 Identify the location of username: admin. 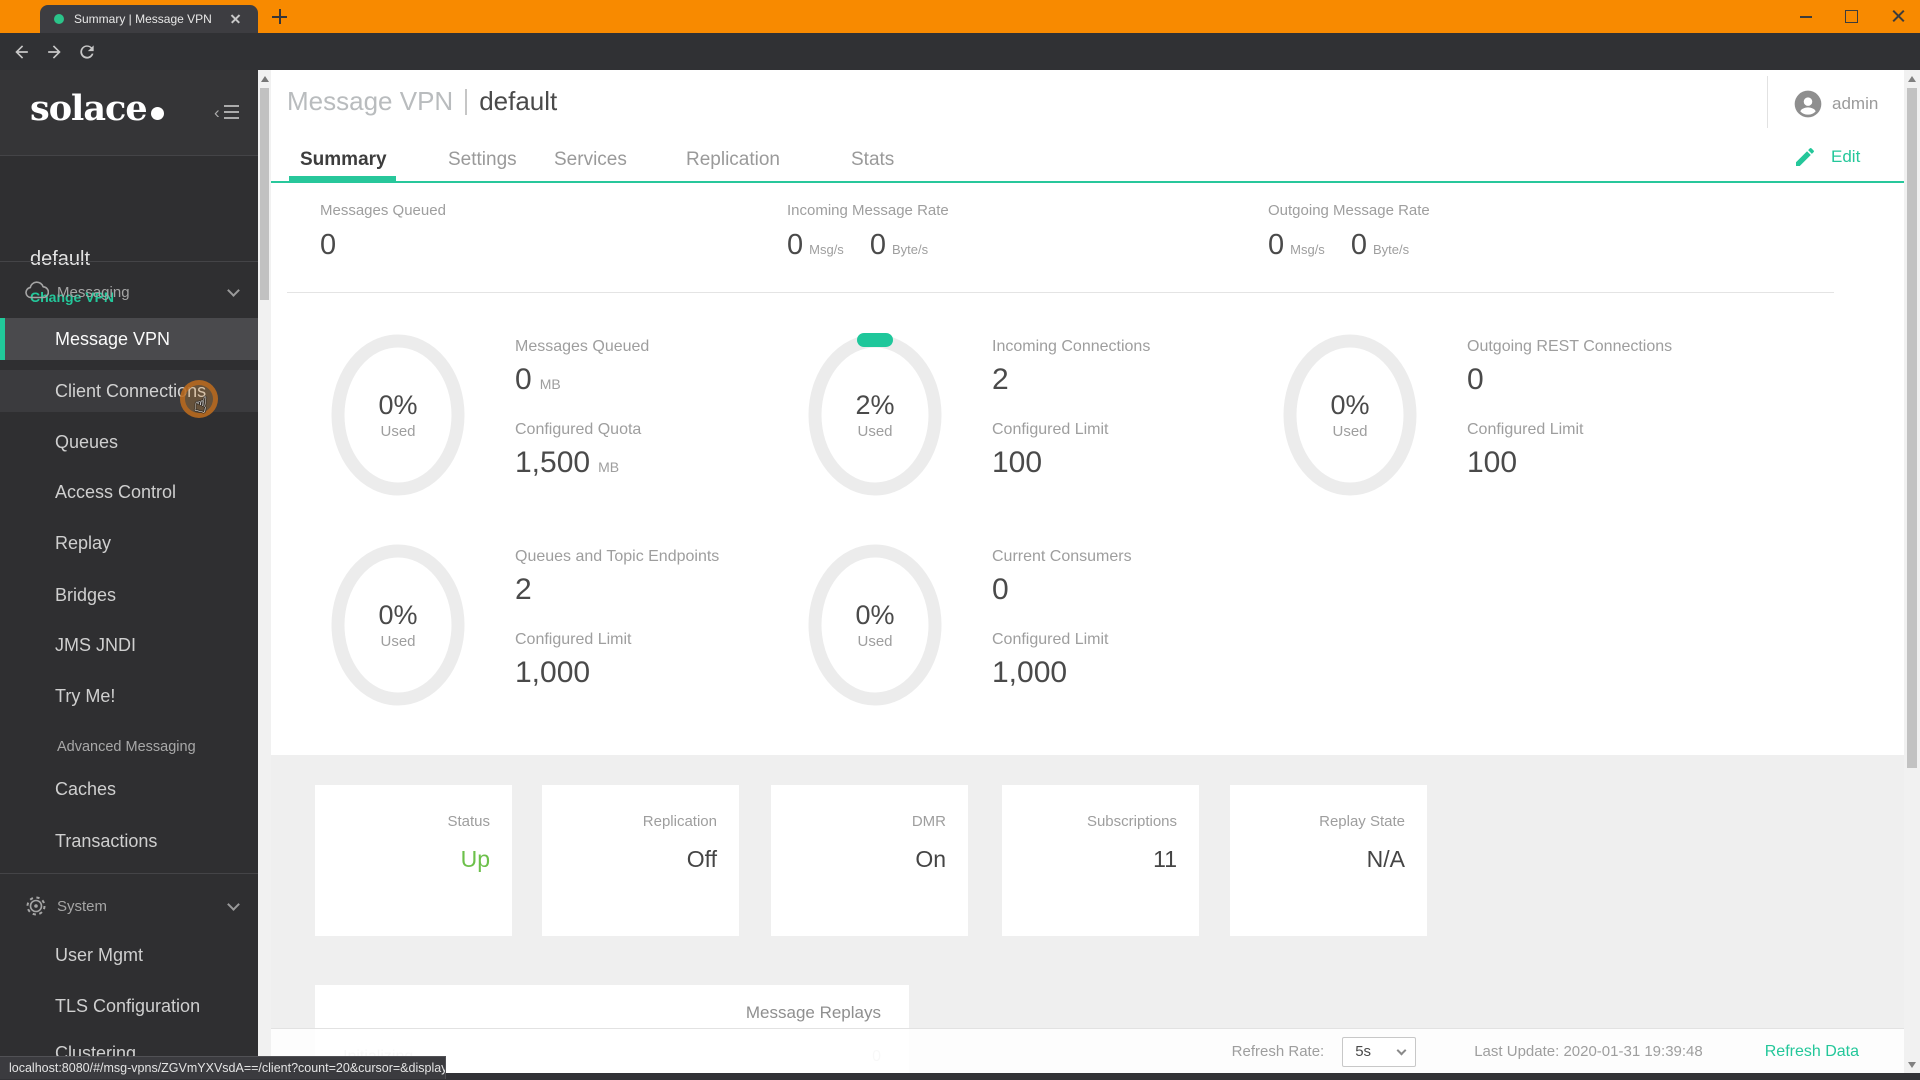
(1855, 103).